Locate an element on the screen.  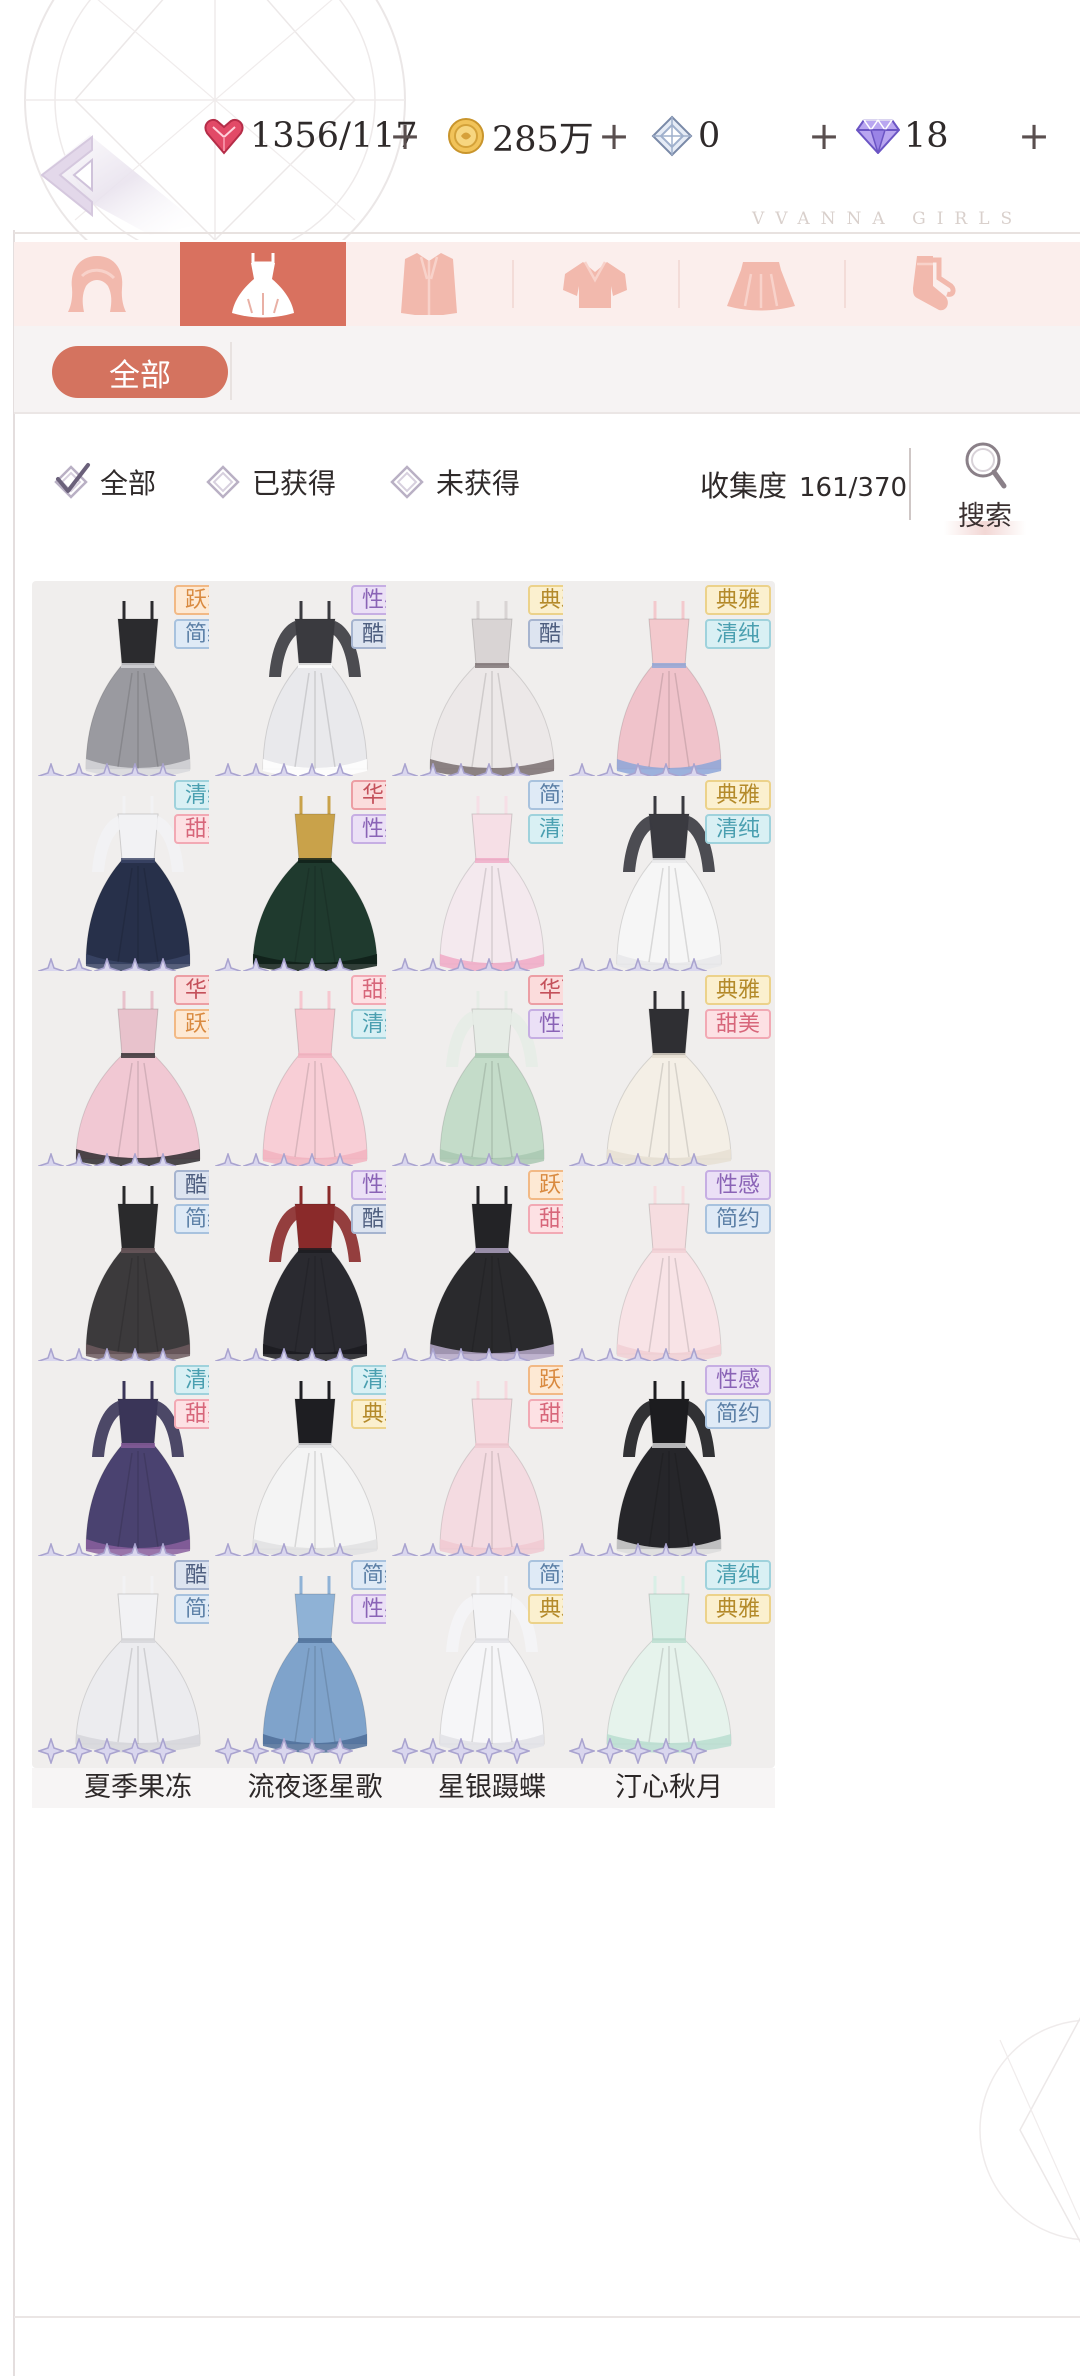
brand-watermark: VVANNA GIRLS is located at coordinates (888, 219).